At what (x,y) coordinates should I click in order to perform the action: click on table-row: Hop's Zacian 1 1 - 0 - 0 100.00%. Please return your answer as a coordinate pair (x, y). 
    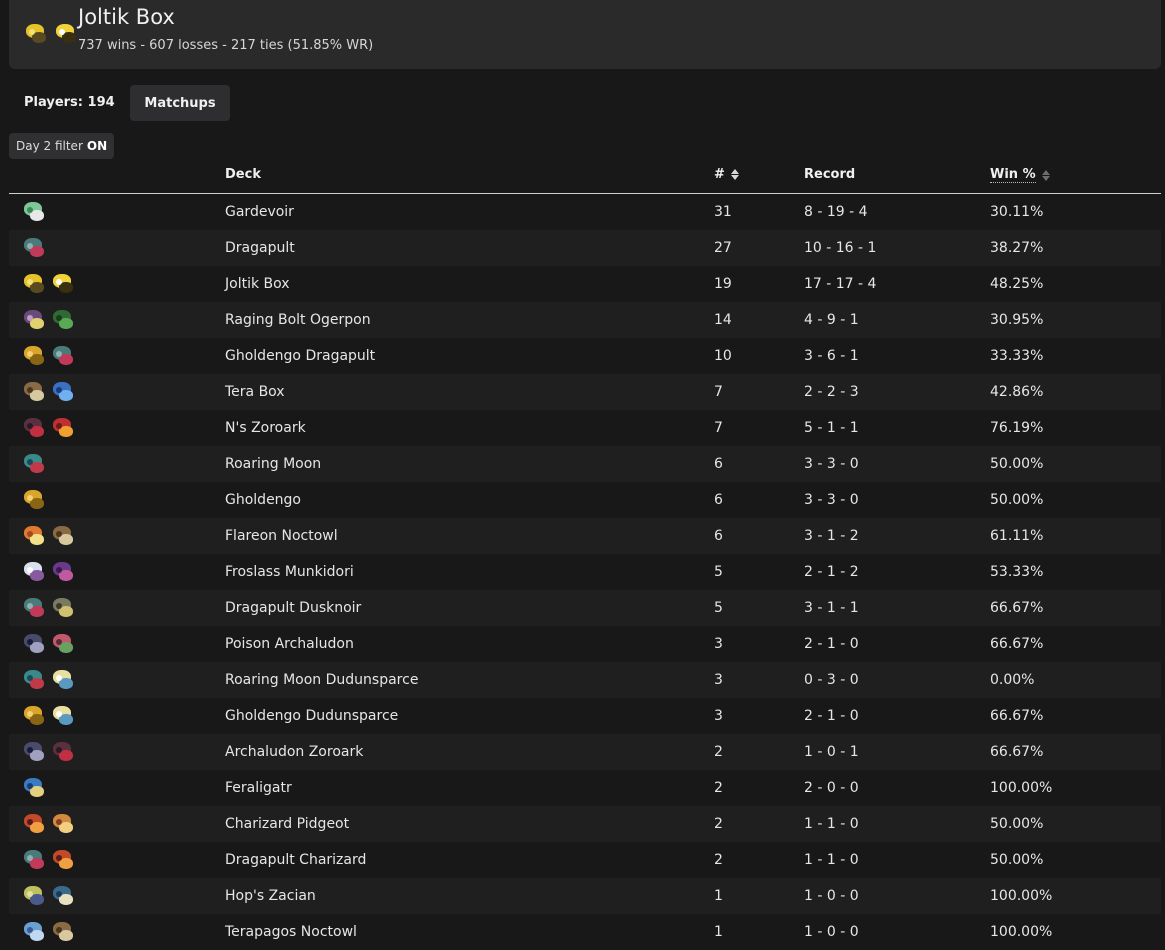
    Looking at the image, I should click on (585, 896).